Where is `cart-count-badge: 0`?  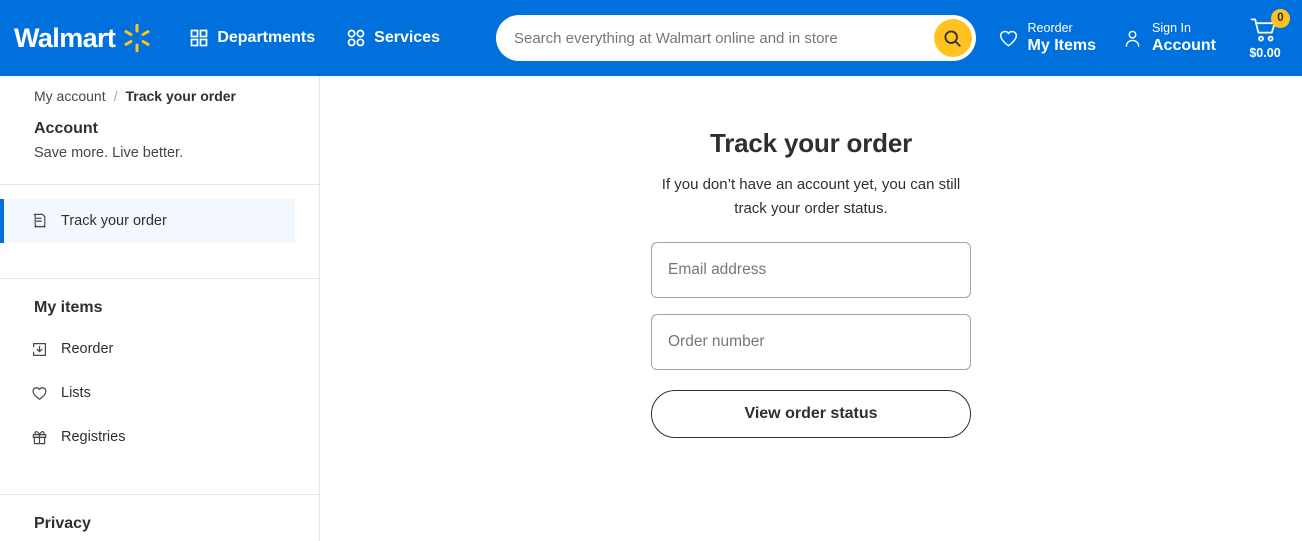 cart-count-badge: 0 is located at coordinates (1280, 18).